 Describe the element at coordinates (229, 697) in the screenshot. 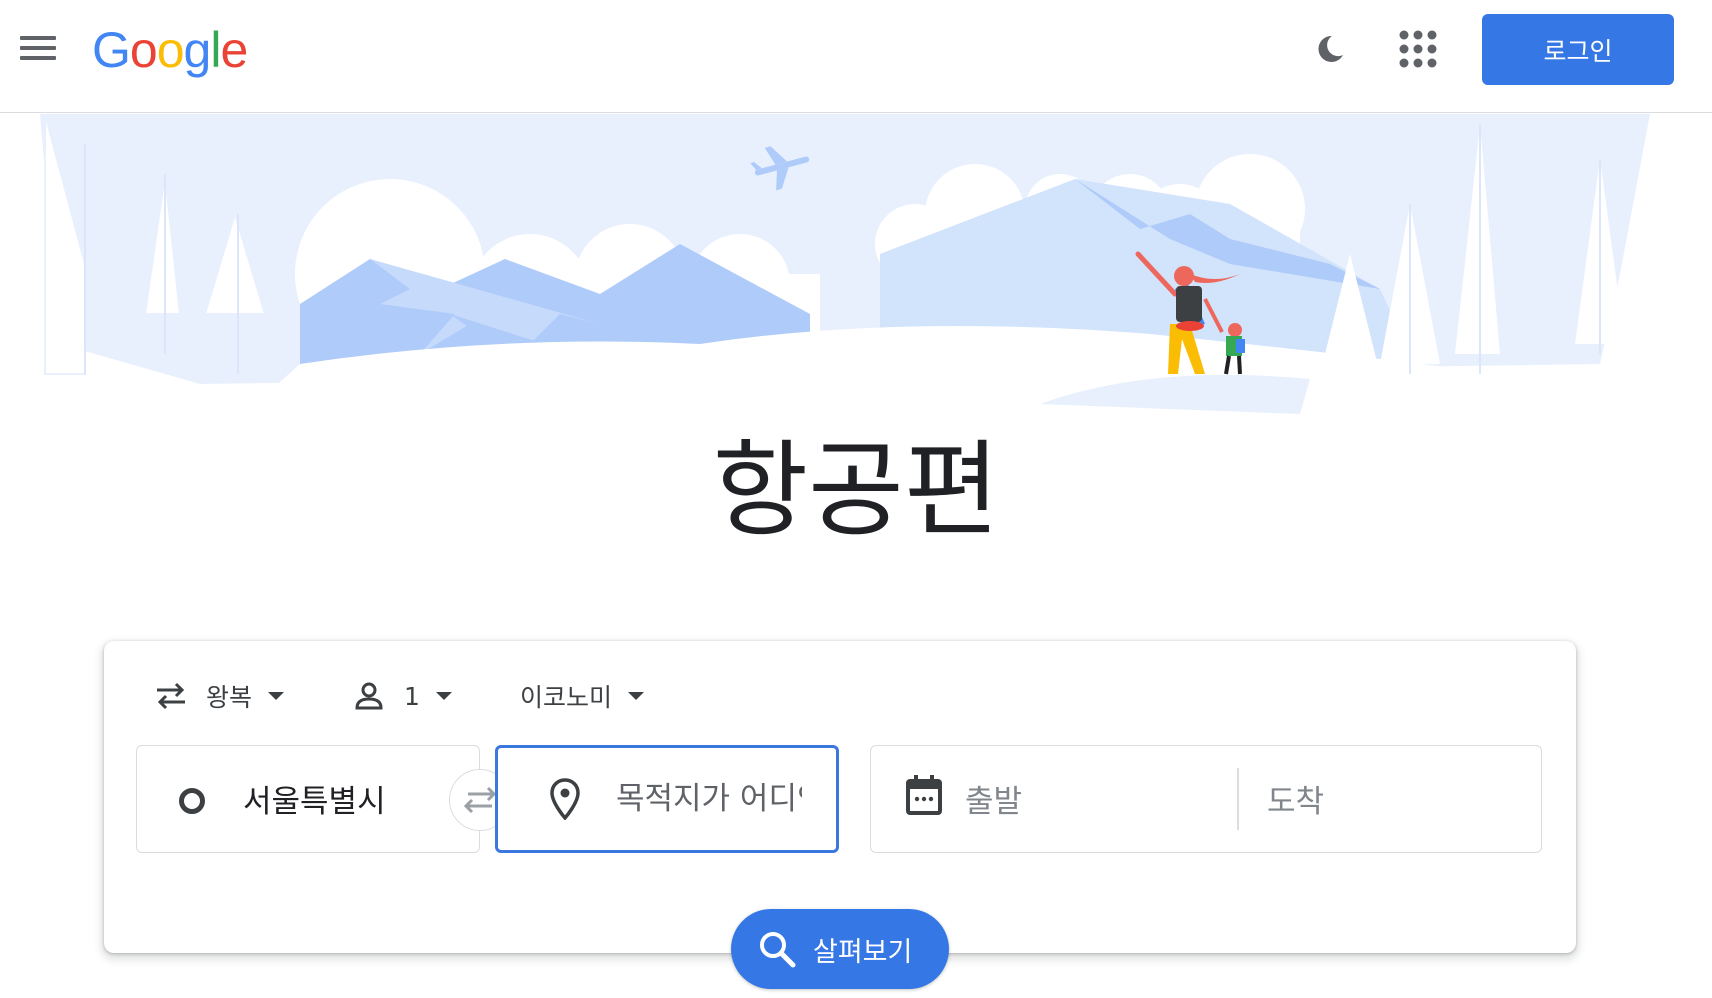

I see `trip-type-value: 왕복` at that location.